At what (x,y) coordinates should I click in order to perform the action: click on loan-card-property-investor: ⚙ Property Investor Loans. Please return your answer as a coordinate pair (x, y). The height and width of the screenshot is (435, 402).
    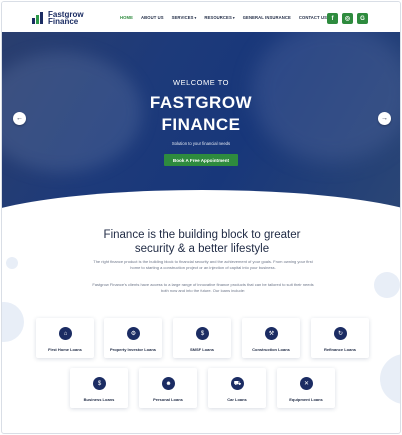
    Looking at the image, I should click on (133, 338).